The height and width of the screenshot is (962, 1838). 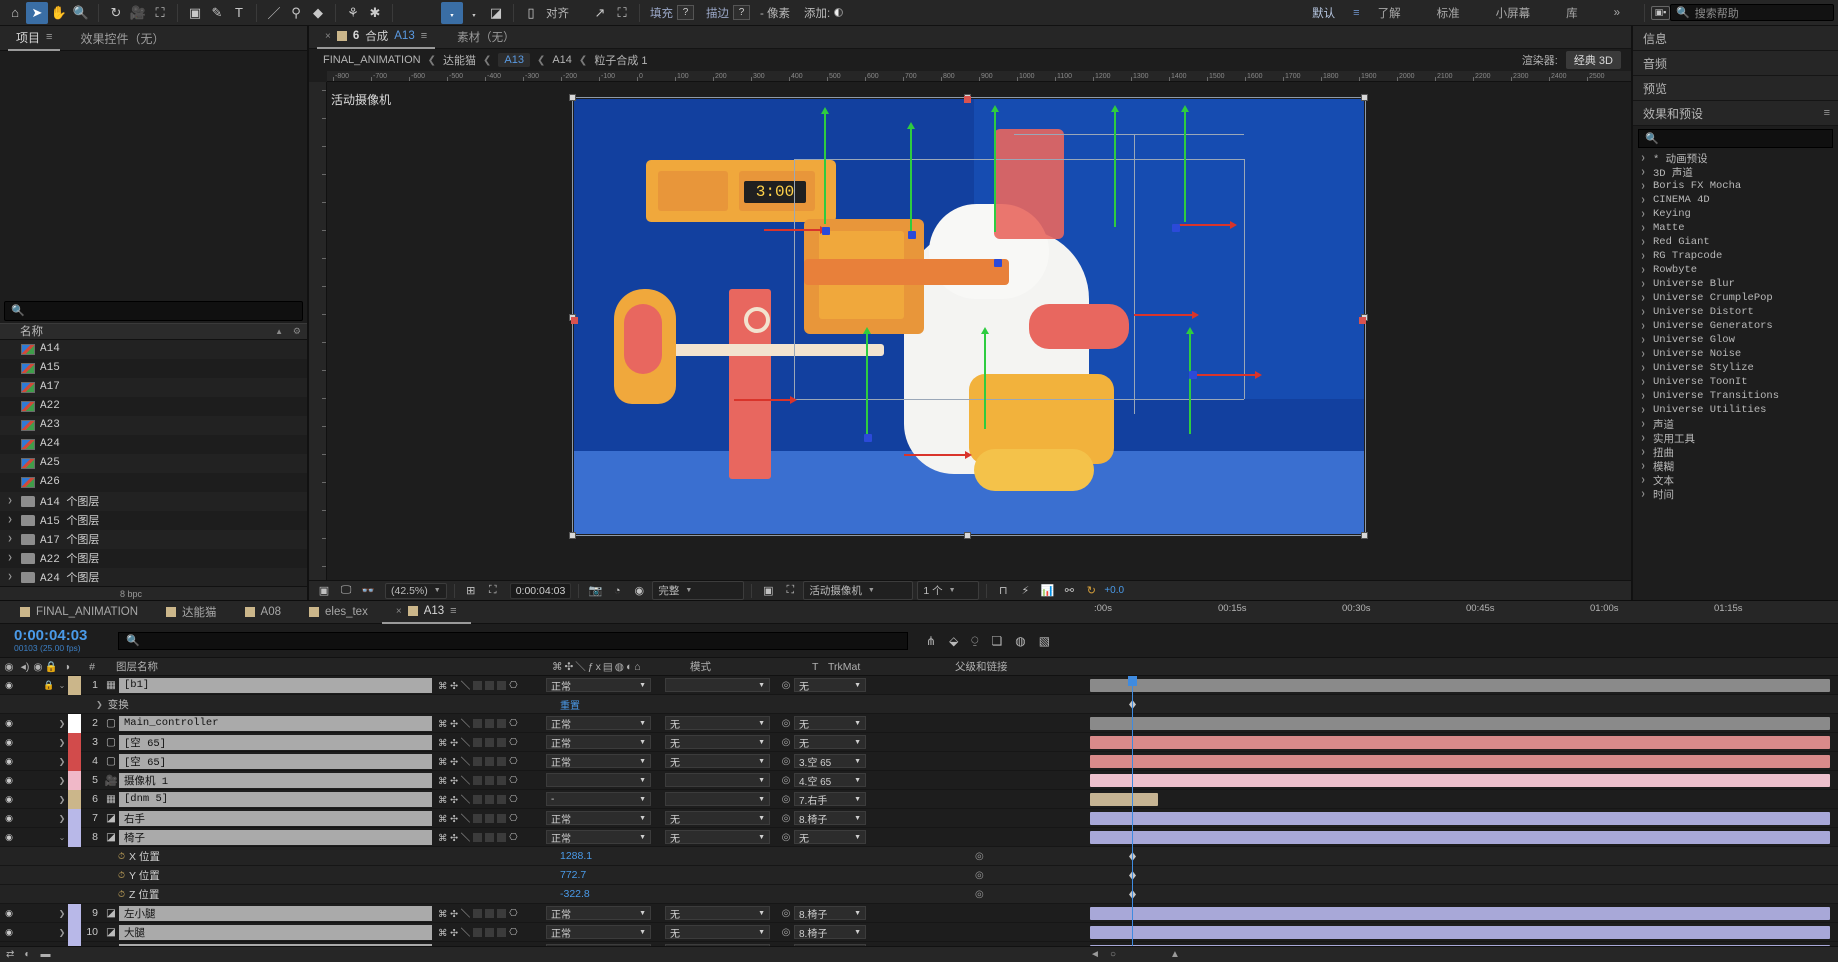 I want to click on panel-audio: 音频, so click(x=1735, y=63).